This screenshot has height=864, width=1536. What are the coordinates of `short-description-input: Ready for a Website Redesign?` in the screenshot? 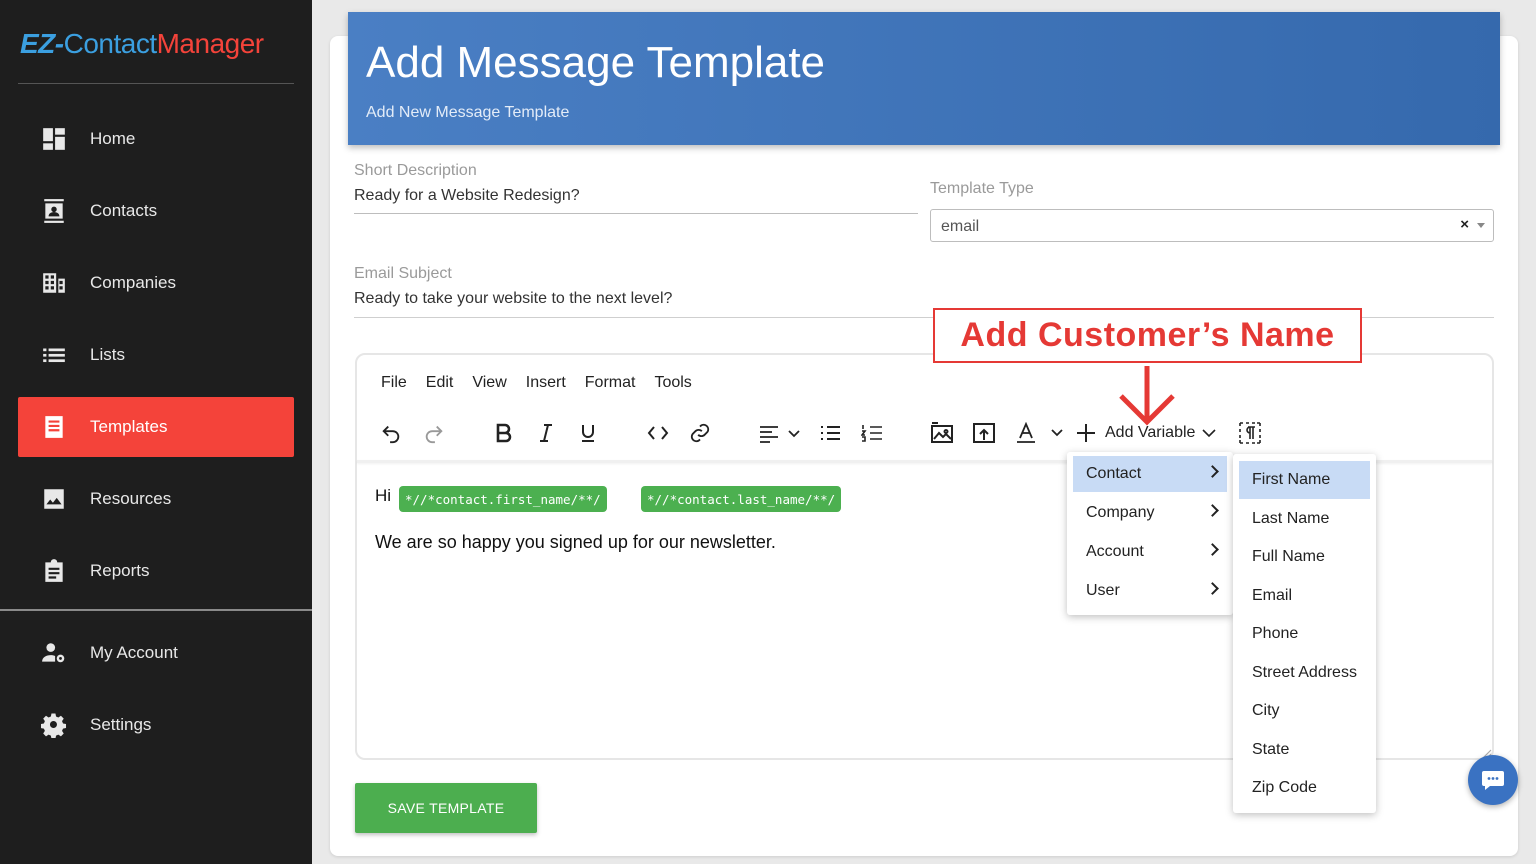 It's located at (467, 196).